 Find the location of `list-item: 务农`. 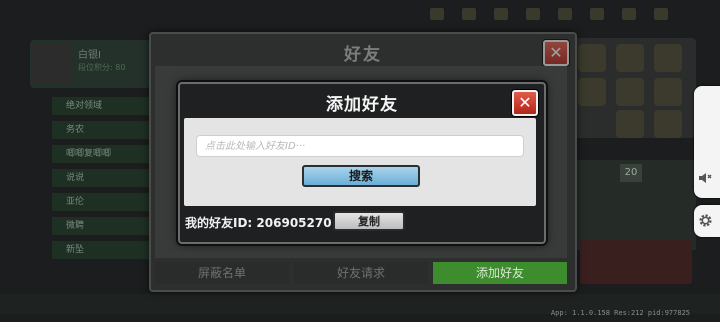

list-item: 务农 is located at coordinates (102, 130).